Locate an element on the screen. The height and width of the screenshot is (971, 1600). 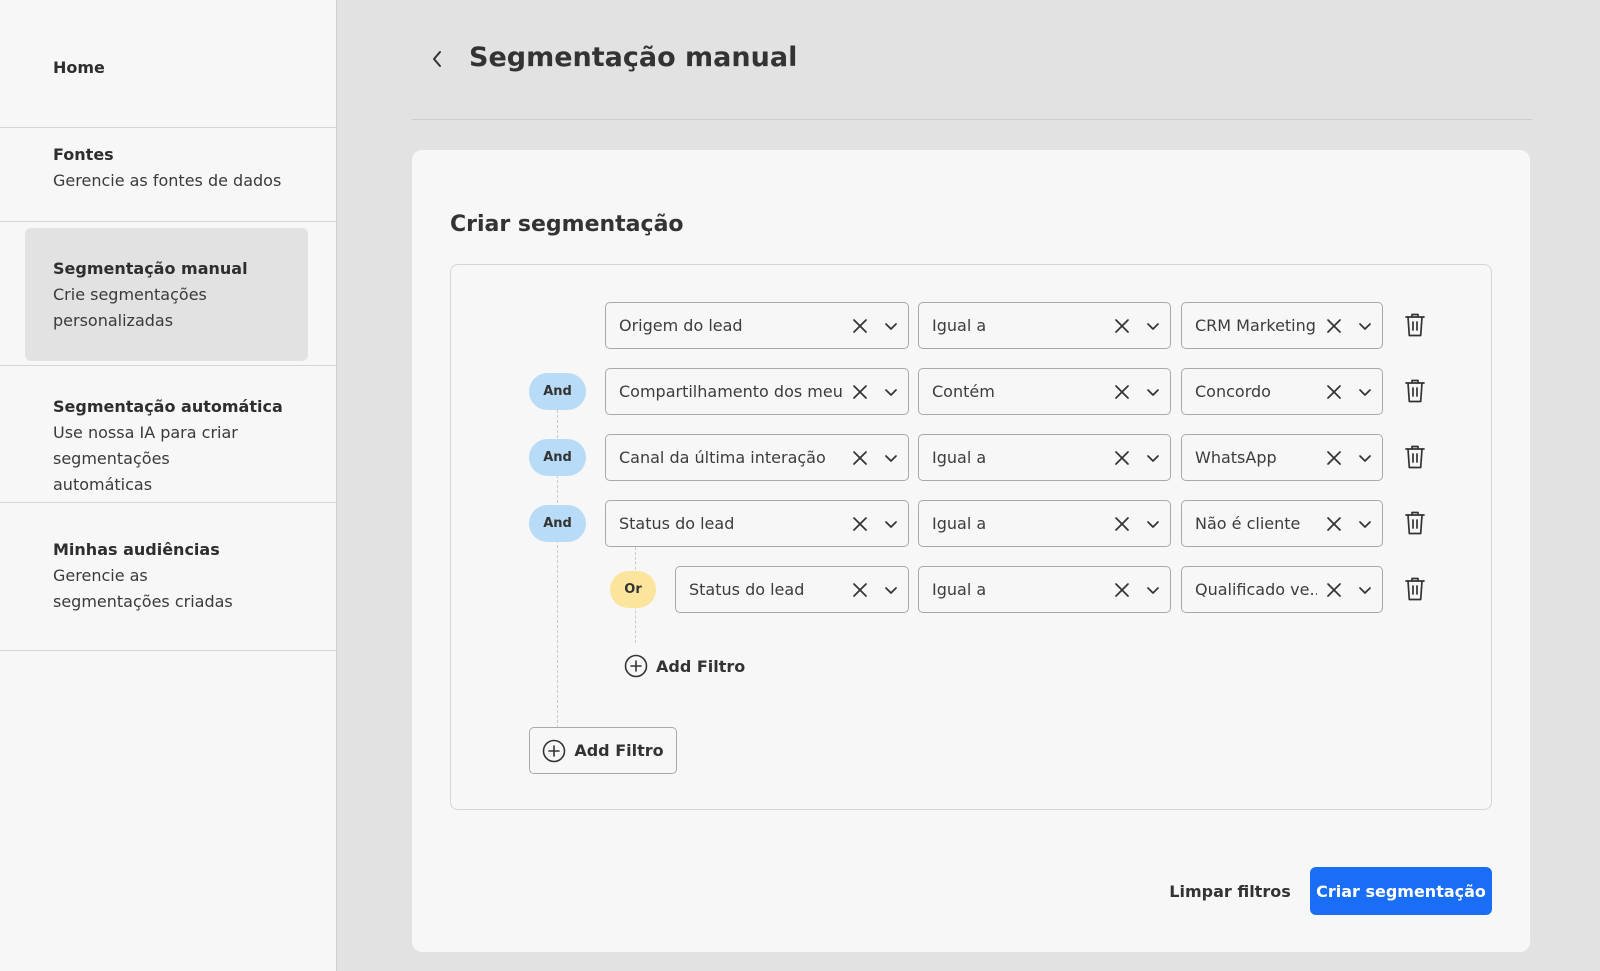
page-title: Segmentação manual is located at coordinates (633, 57).